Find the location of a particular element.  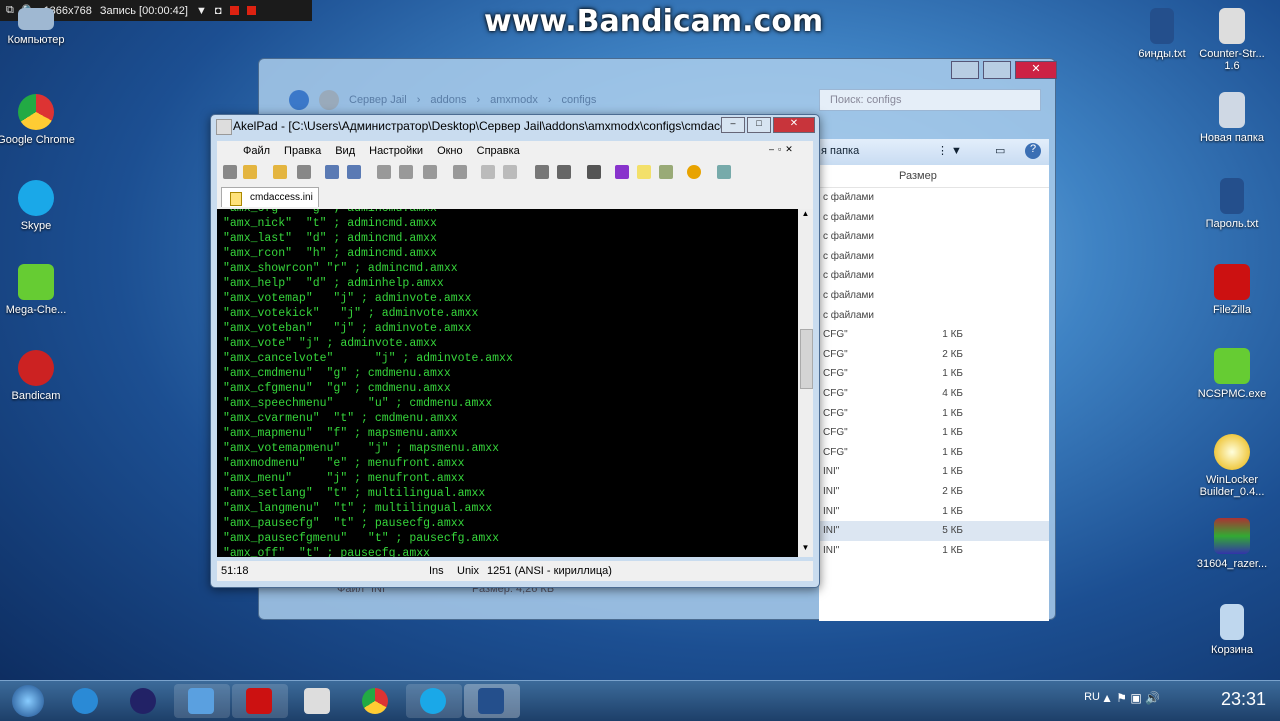

desktop-icon-chrome: Google Chrome is located at coordinates (38, 120).